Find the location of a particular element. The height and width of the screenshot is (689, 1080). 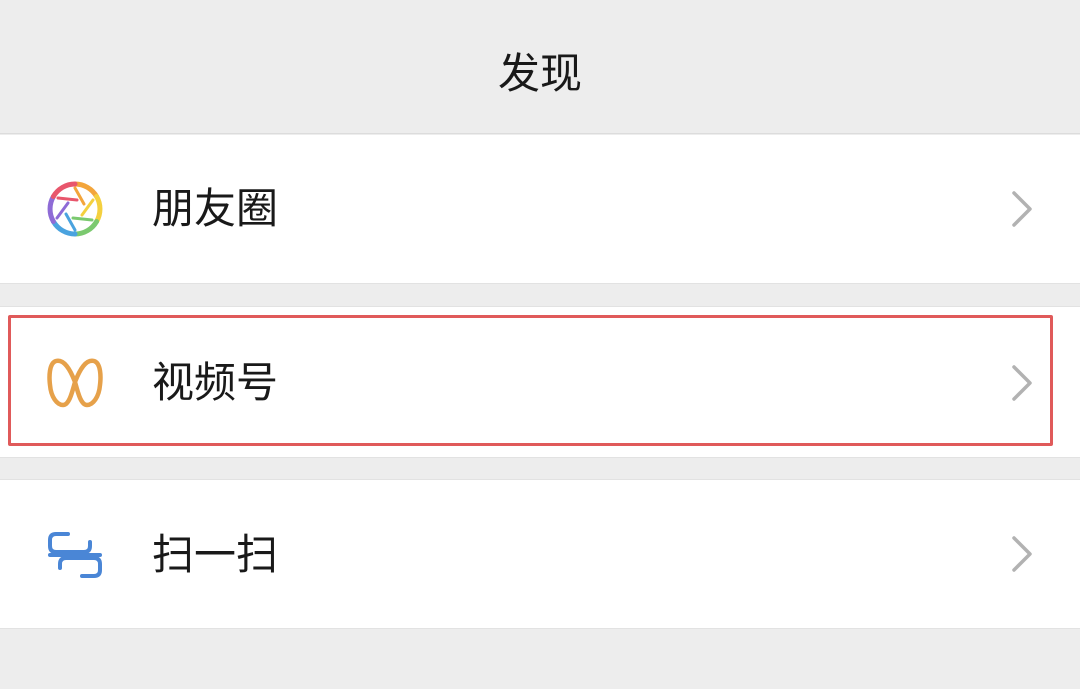

menu-item-label: 视频号 is located at coordinates (215, 382).